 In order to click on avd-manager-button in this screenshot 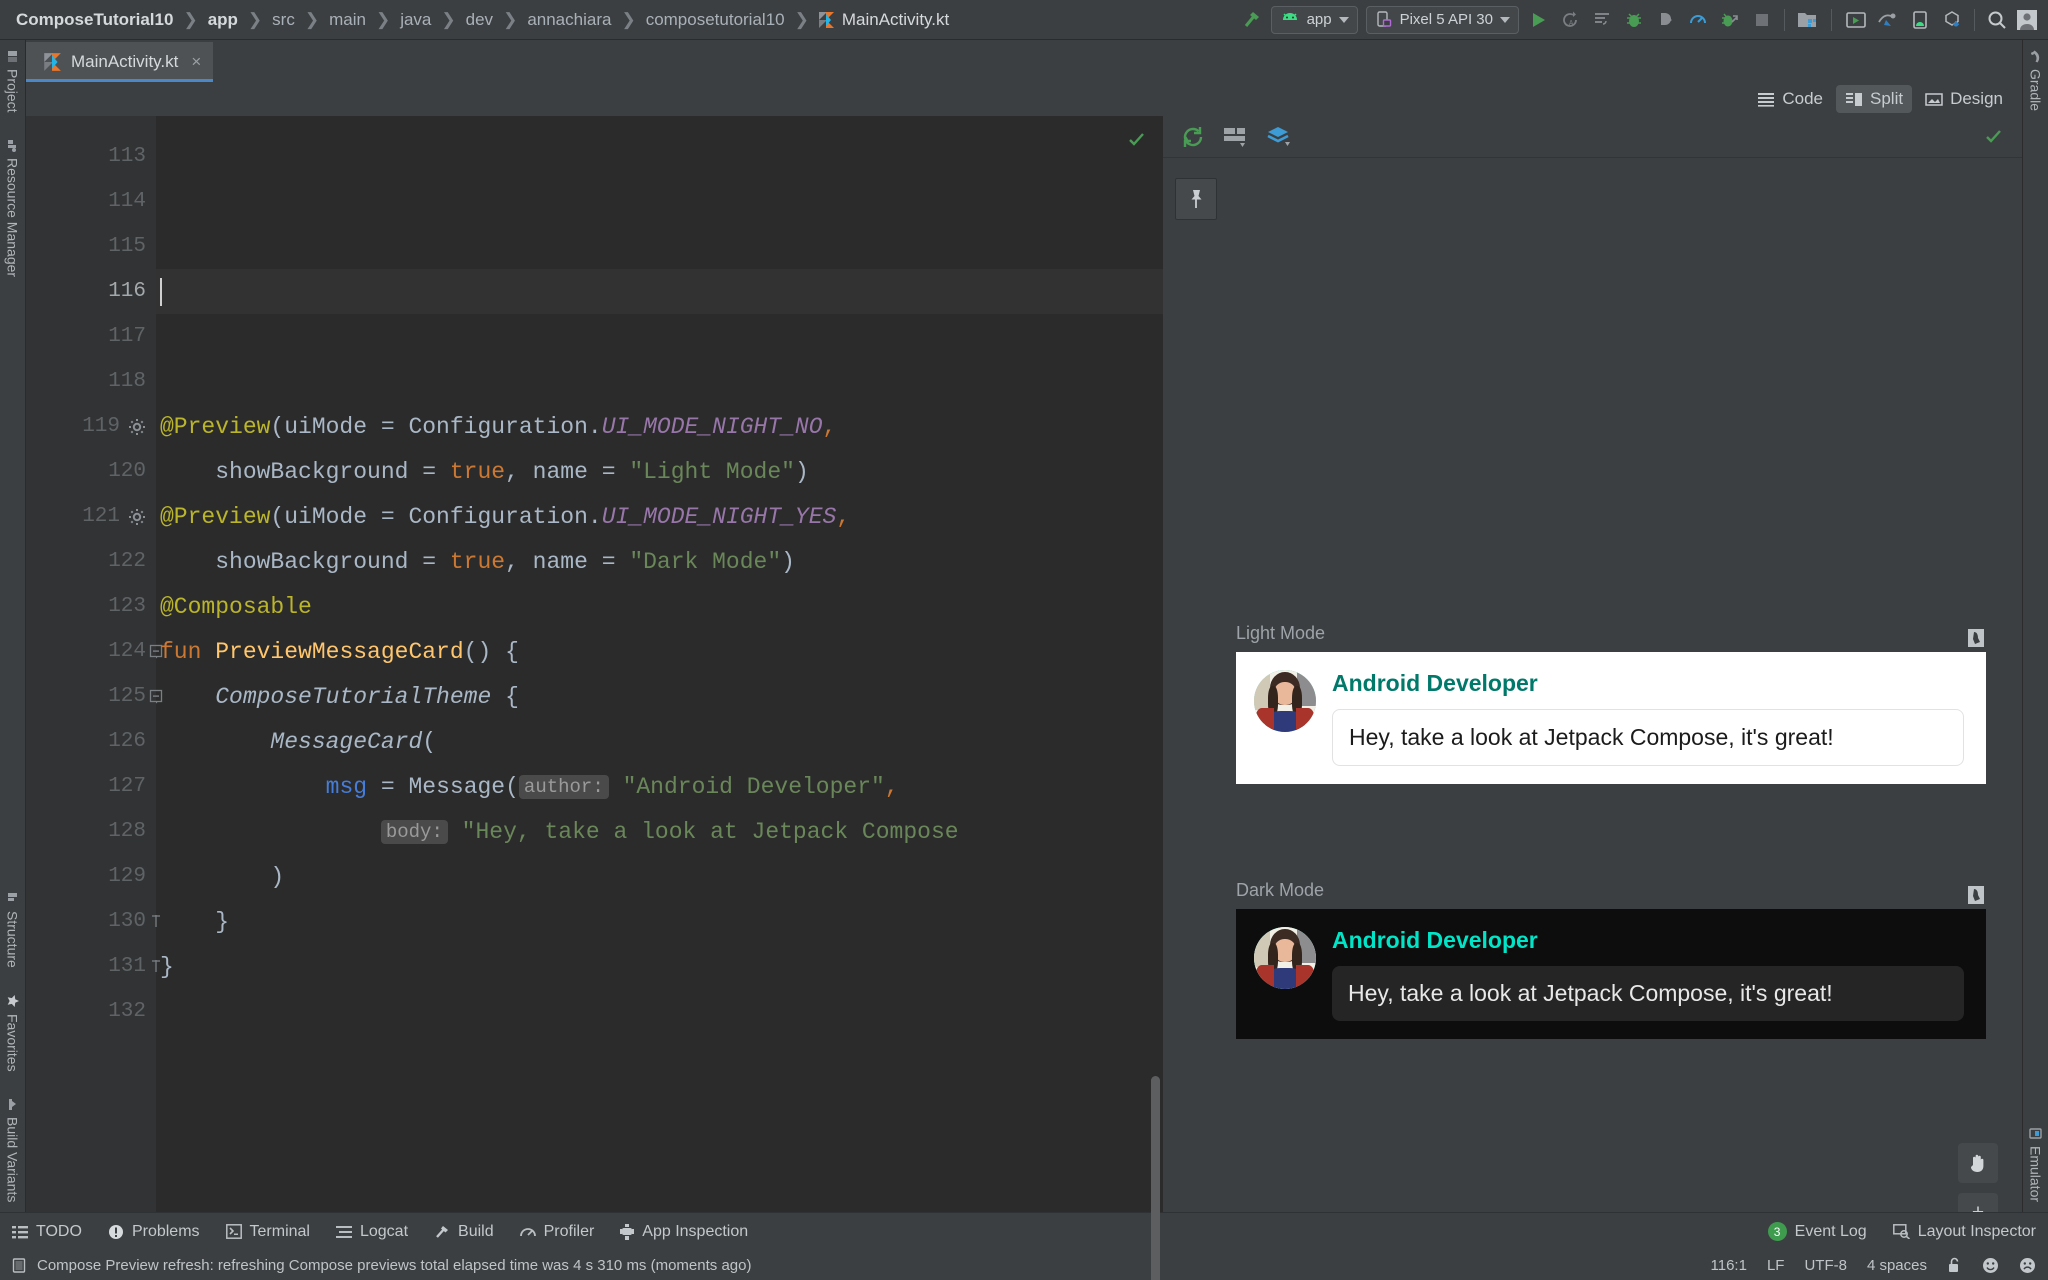, I will do `click(1856, 20)`.